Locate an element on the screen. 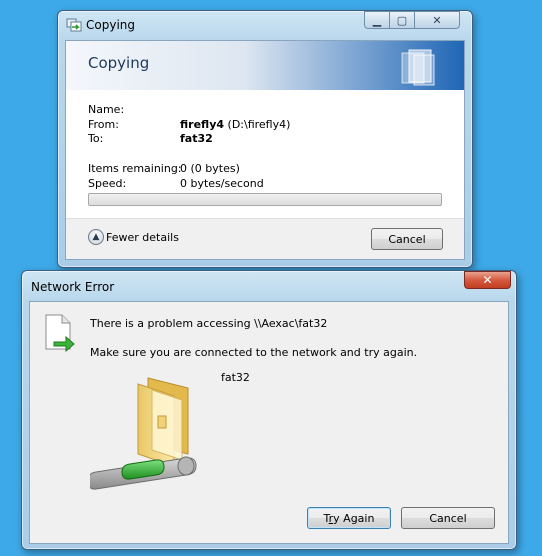 This screenshot has width=542, height=556. items-remaining-row: Items remaining:0 (0 bytes) is located at coordinates (164, 168).